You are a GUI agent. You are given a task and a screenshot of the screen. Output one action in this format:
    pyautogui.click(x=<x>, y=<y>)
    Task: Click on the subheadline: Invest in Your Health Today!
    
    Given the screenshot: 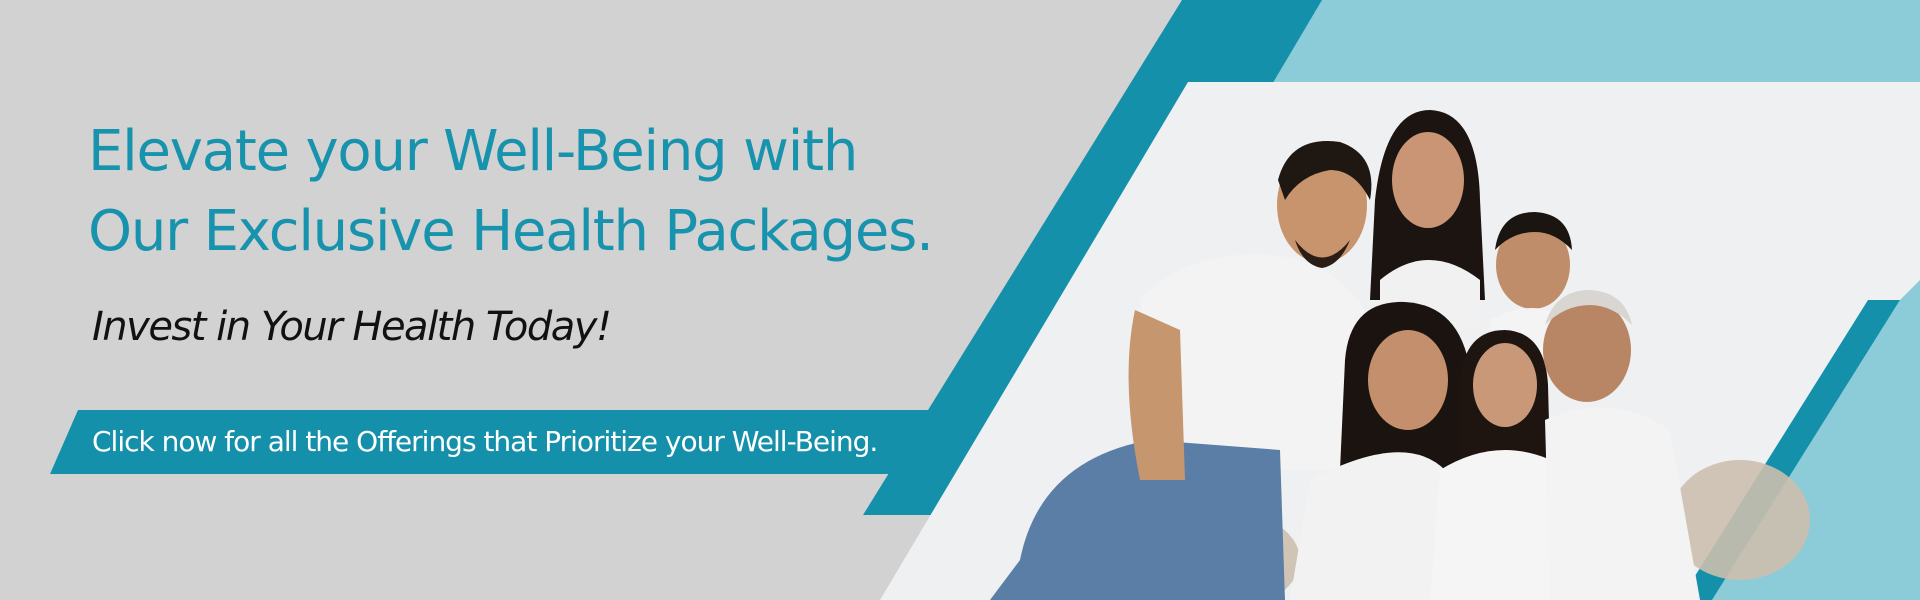 What is the action you would take?
    pyautogui.click(x=352, y=327)
    